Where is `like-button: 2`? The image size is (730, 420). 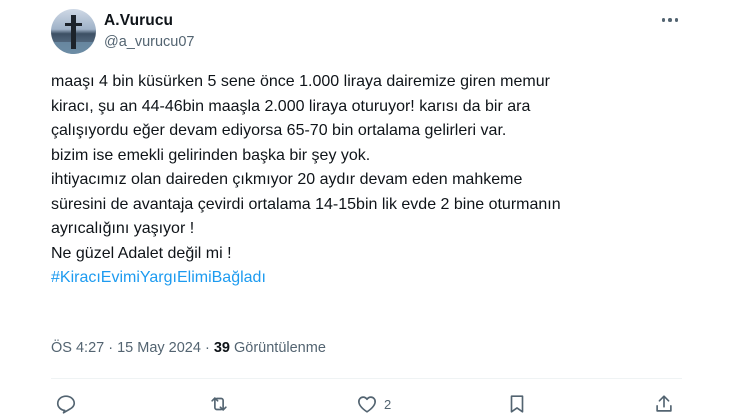 like-button: 2 is located at coordinates (373, 404).